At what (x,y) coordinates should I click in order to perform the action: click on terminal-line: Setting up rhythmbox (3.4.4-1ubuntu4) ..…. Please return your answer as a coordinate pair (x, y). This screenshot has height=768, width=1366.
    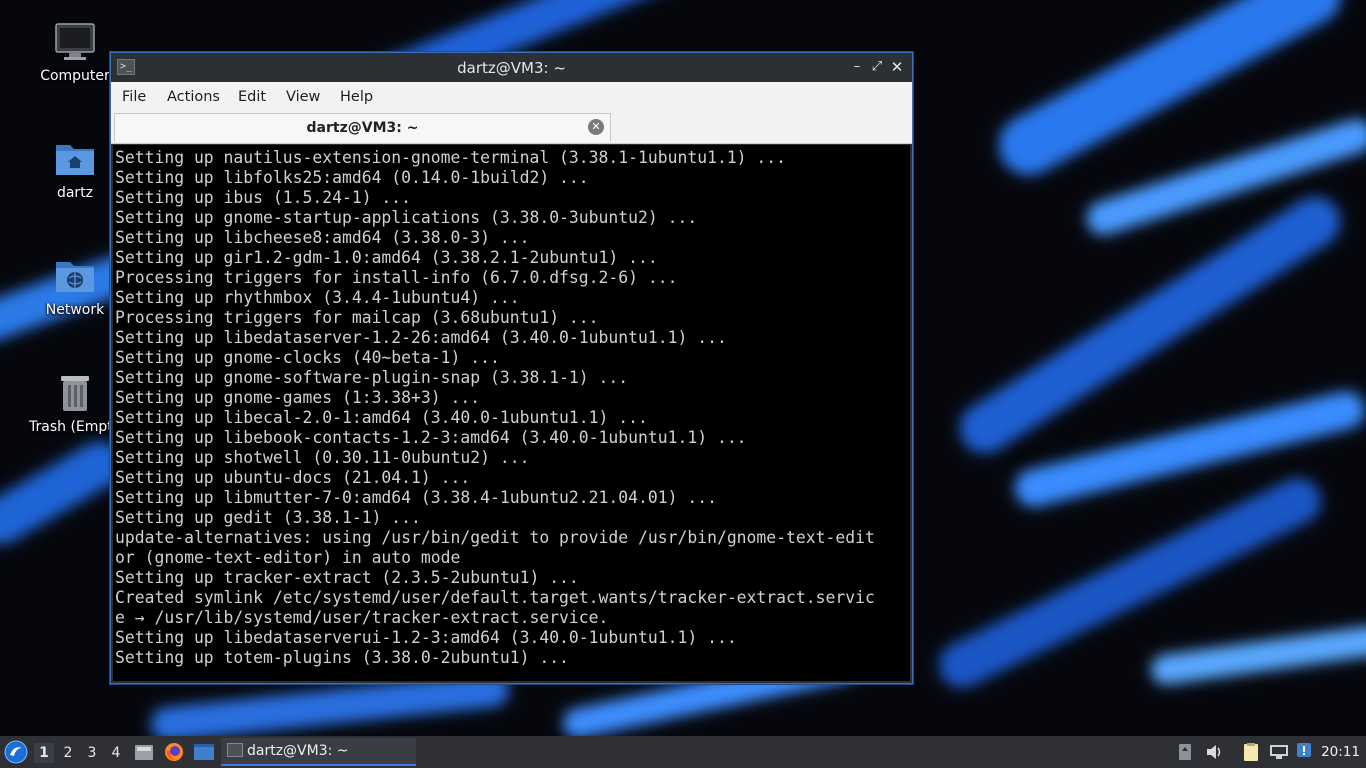
    Looking at the image, I should click on (317, 297).